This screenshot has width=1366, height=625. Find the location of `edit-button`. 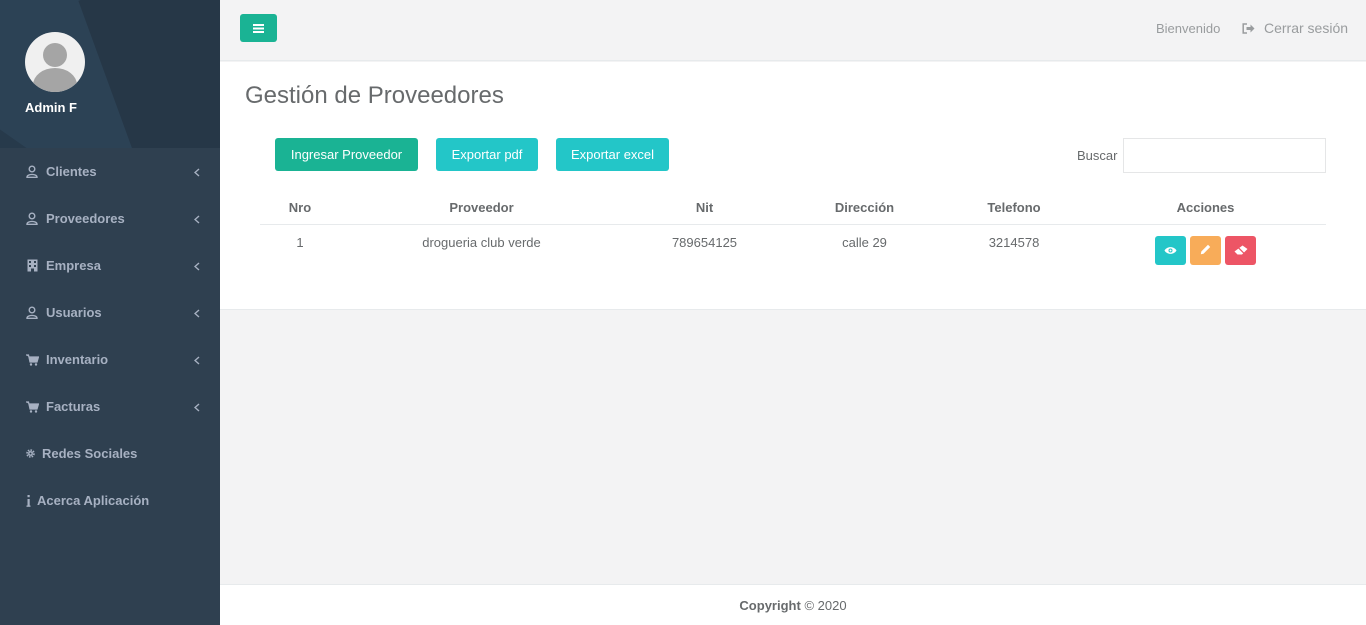

edit-button is located at coordinates (1205, 250).